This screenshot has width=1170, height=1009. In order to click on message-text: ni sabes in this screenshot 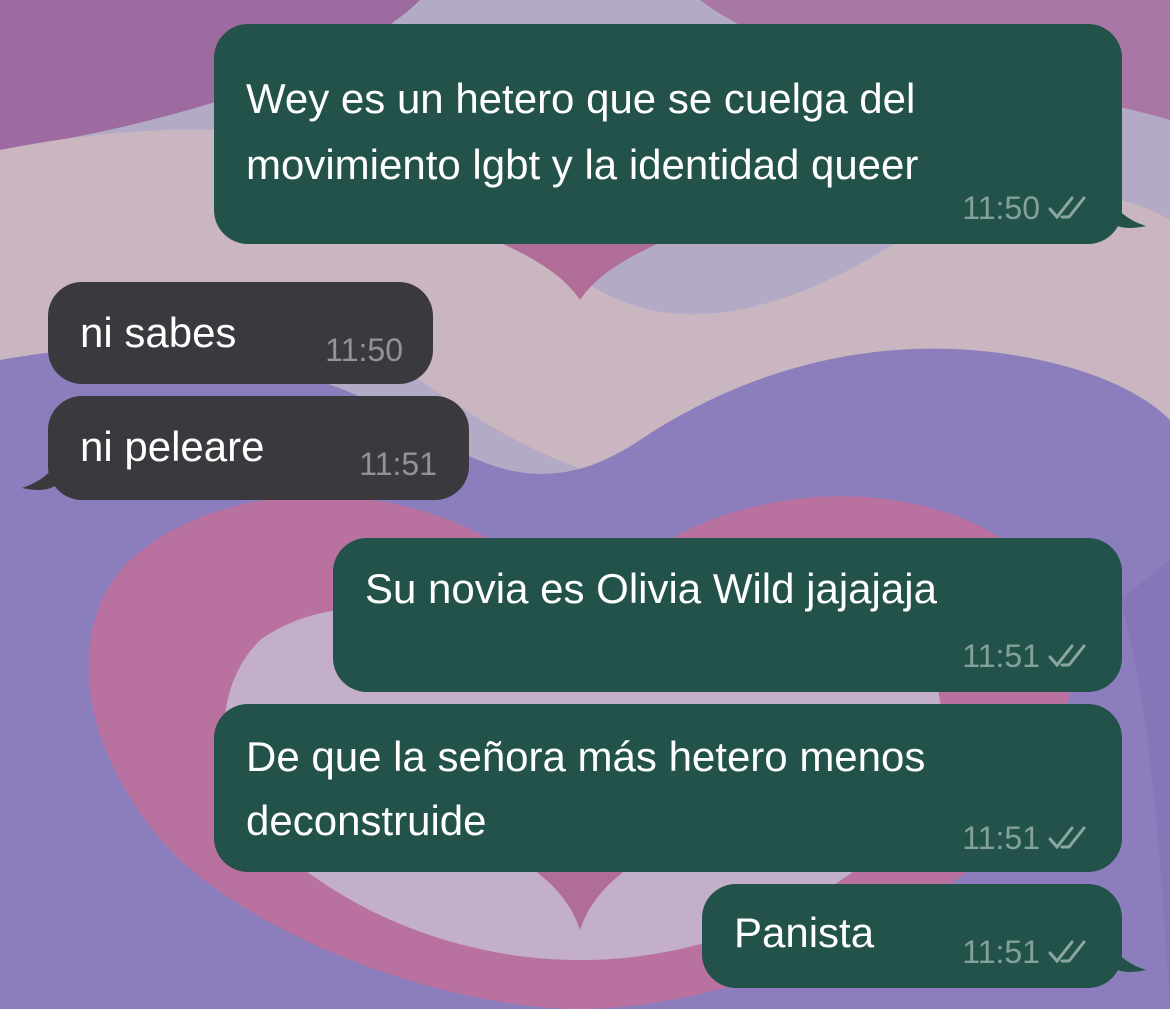, I will do `click(158, 332)`.